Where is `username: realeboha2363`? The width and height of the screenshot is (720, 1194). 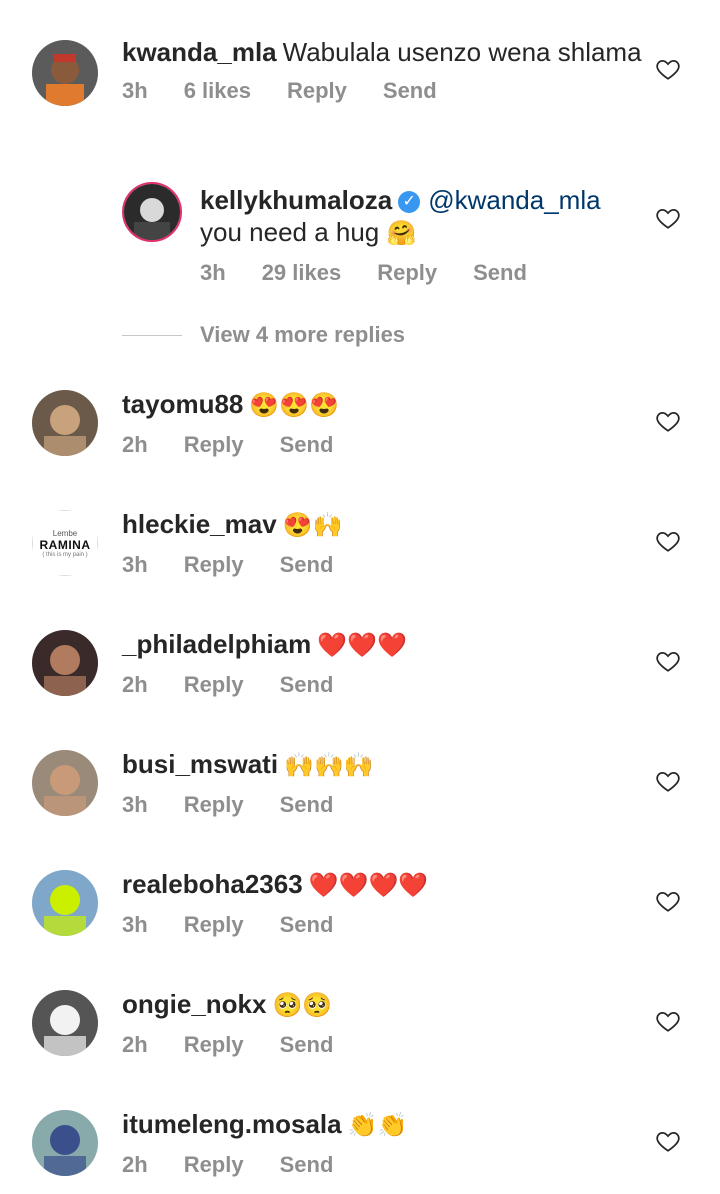
username: realeboha2363 is located at coordinates (212, 884).